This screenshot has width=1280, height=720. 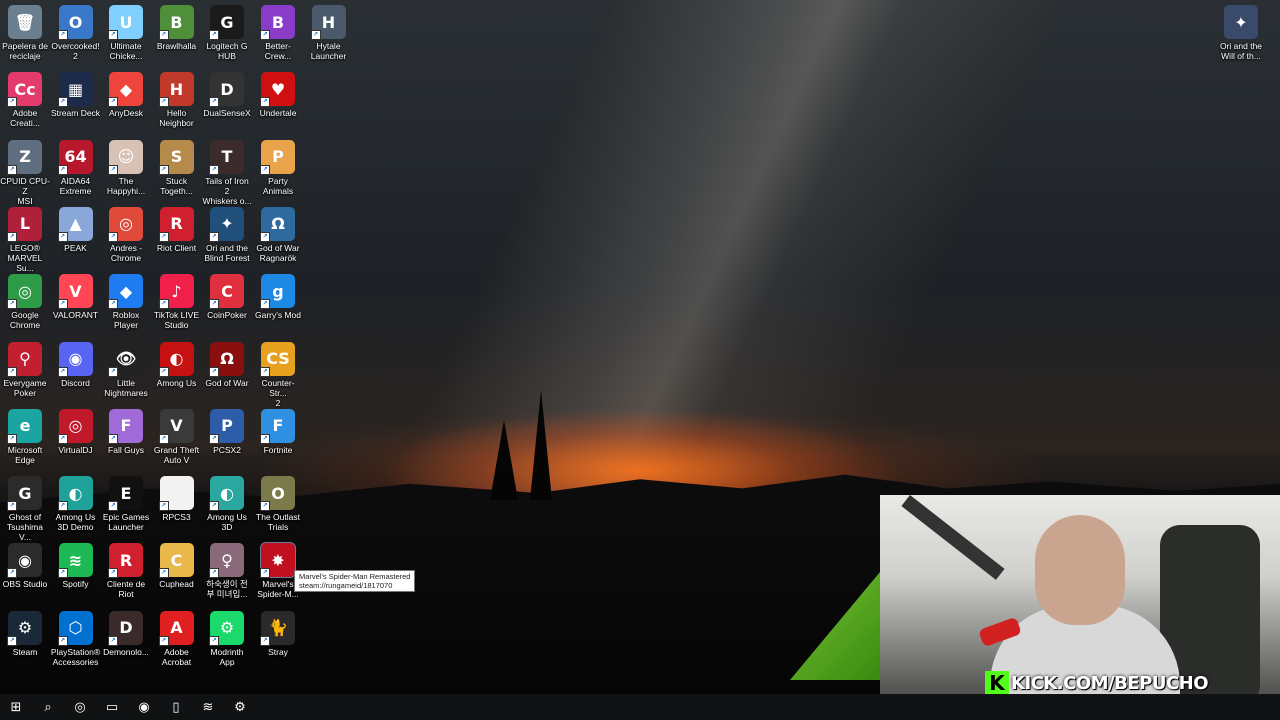 I want to click on steam-icon: ⚙, so click(x=240, y=707).